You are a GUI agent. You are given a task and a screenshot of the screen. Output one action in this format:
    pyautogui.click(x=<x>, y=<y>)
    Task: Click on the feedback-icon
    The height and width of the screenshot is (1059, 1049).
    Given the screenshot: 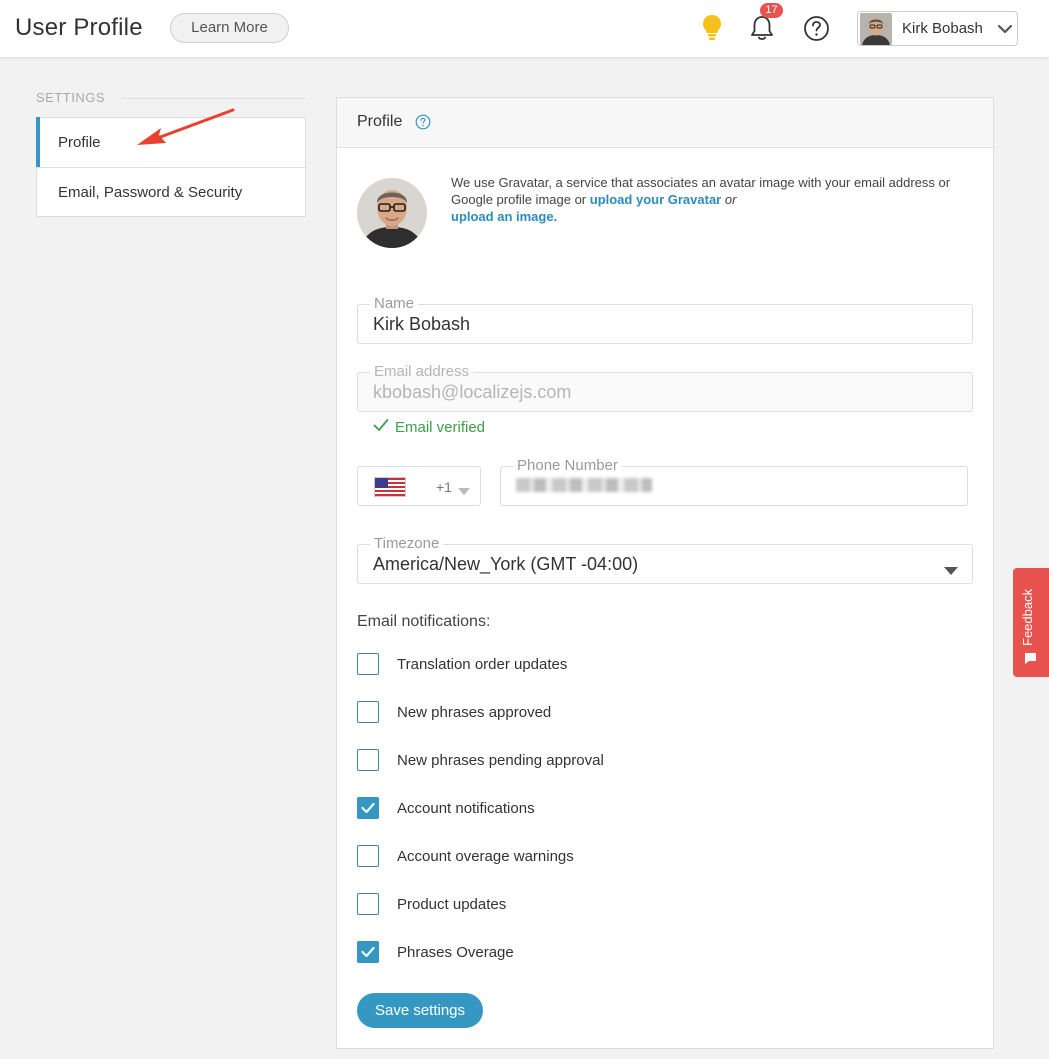 What is the action you would take?
    pyautogui.click(x=1030, y=661)
    